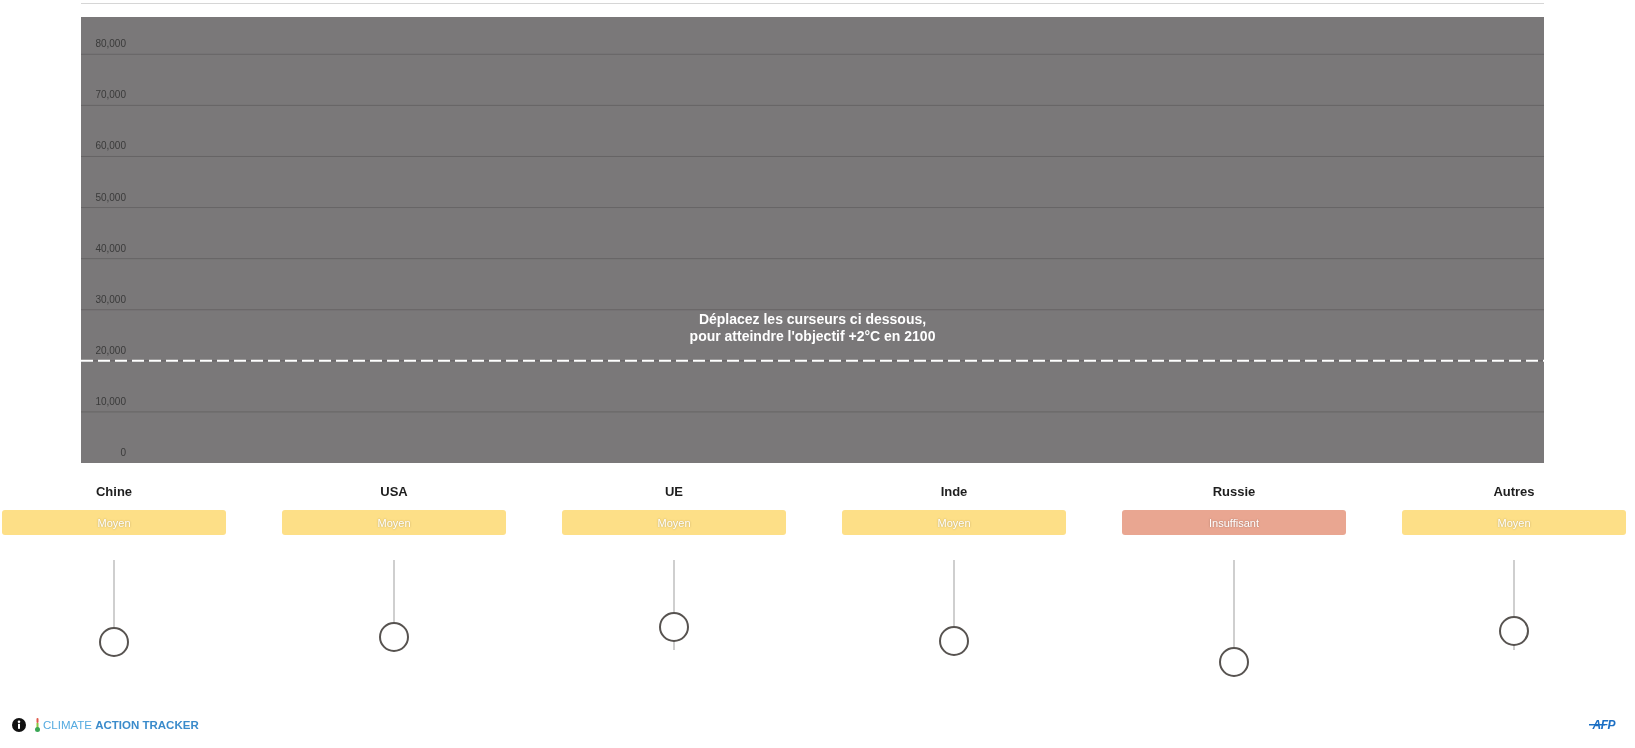 This screenshot has height=748, width=1635. What do you see at coordinates (110, 197) in the screenshot?
I see `axis-tick-label: 50,000` at bounding box center [110, 197].